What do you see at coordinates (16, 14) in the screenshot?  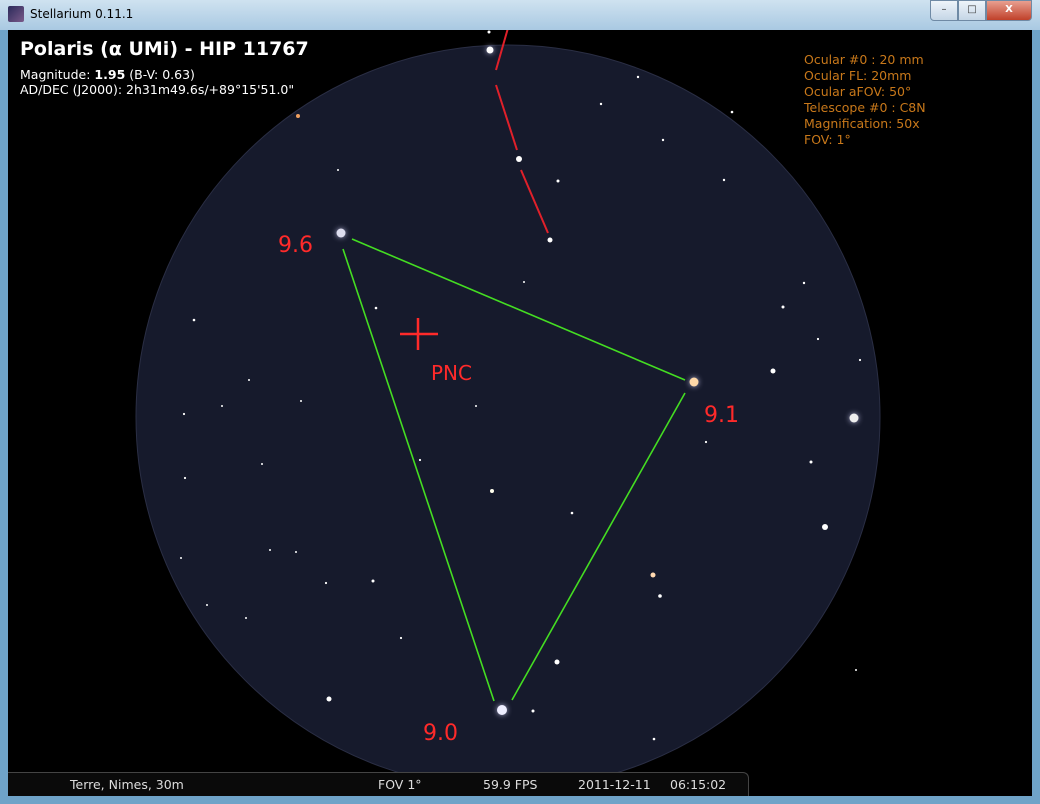 I see `stellarium-app-icon` at bounding box center [16, 14].